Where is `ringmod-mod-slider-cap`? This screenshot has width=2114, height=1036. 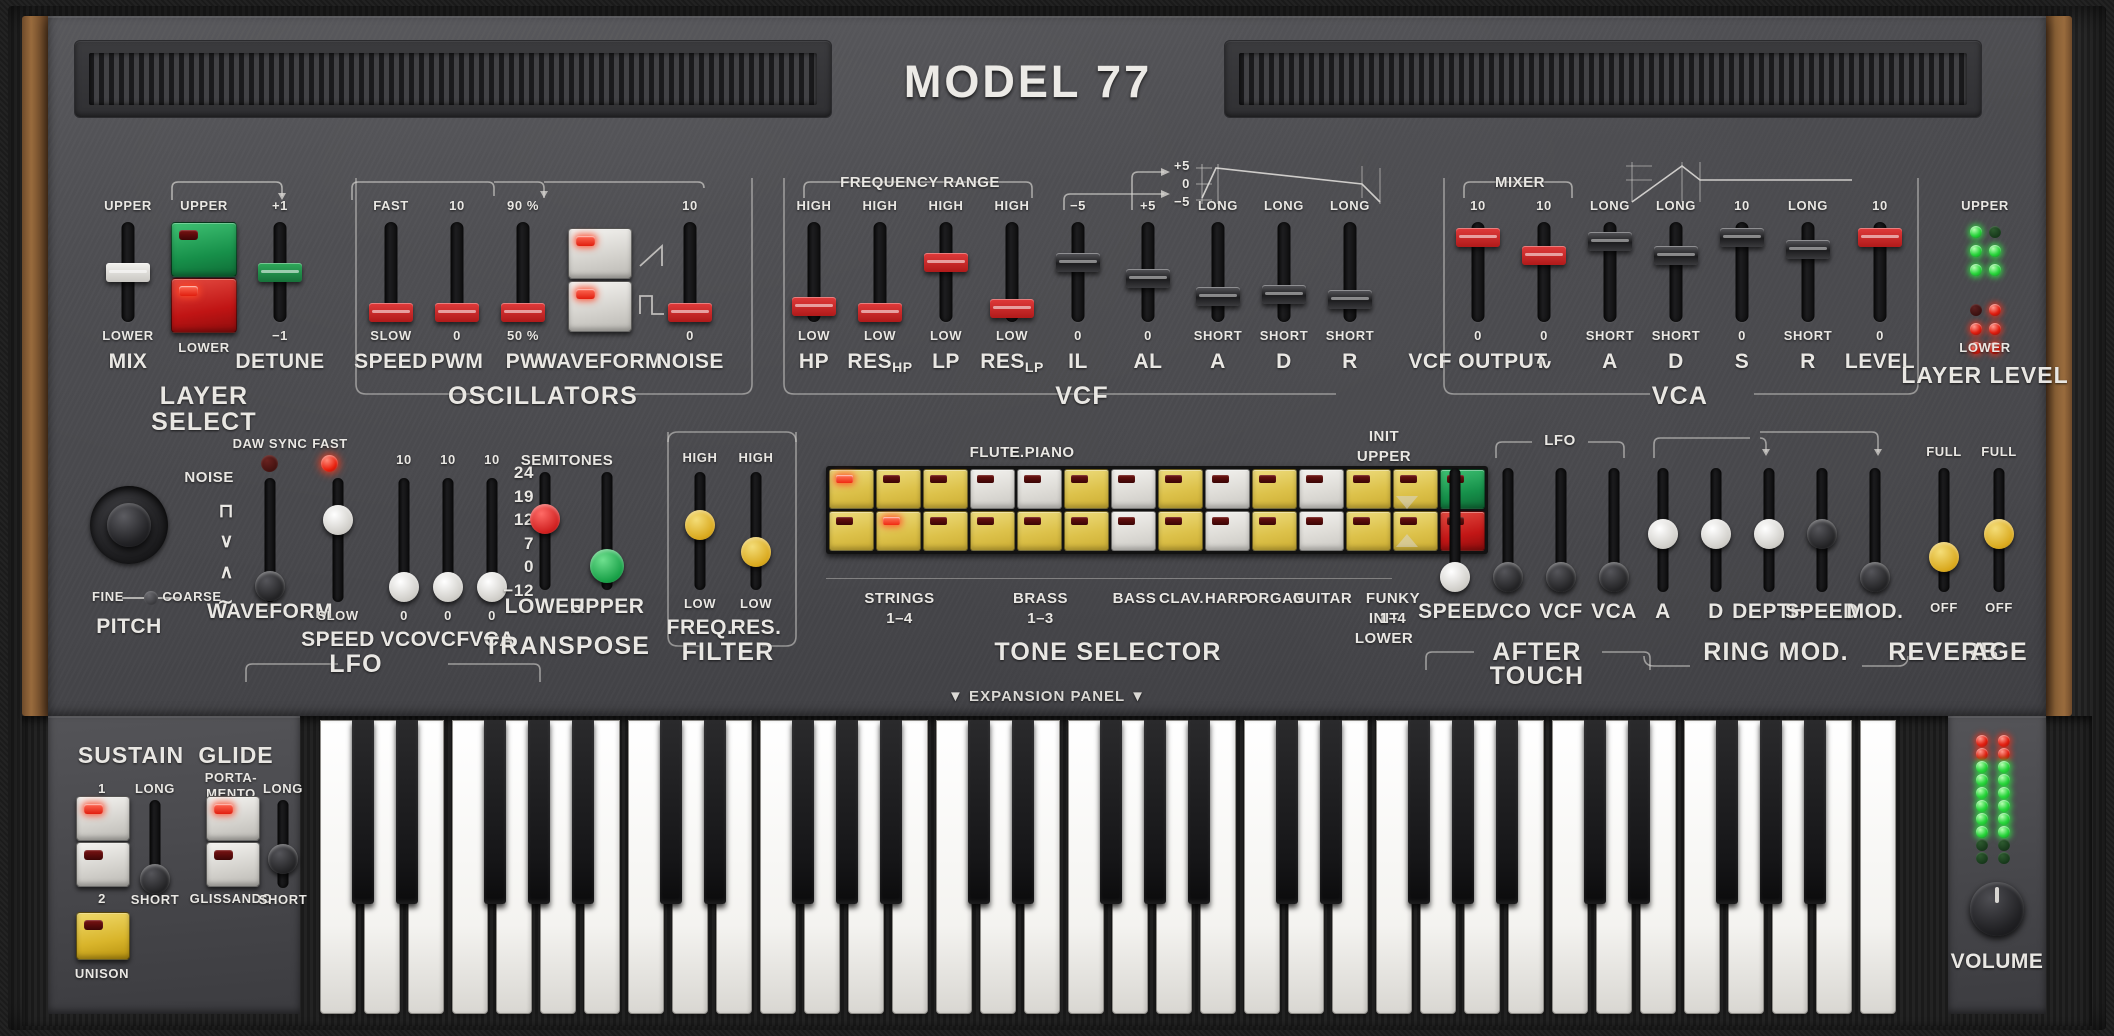 ringmod-mod-slider-cap is located at coordinates (1875, 577).